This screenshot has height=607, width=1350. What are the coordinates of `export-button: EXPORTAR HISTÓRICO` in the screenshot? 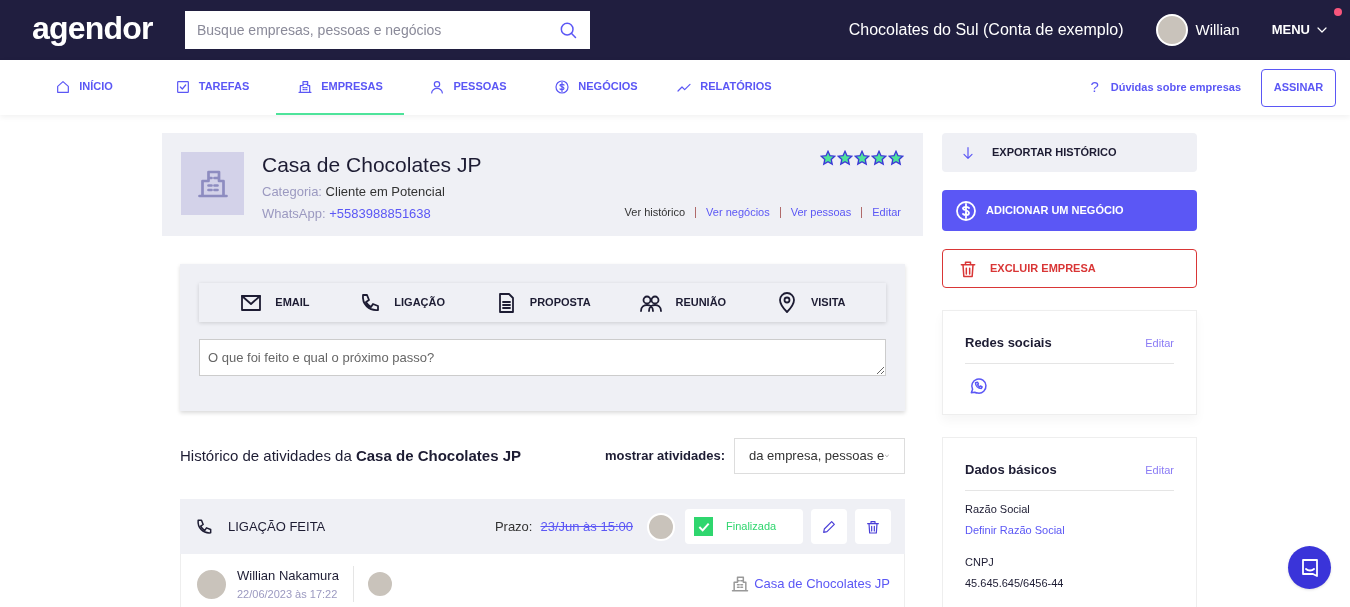 It's located at (1069, 152).